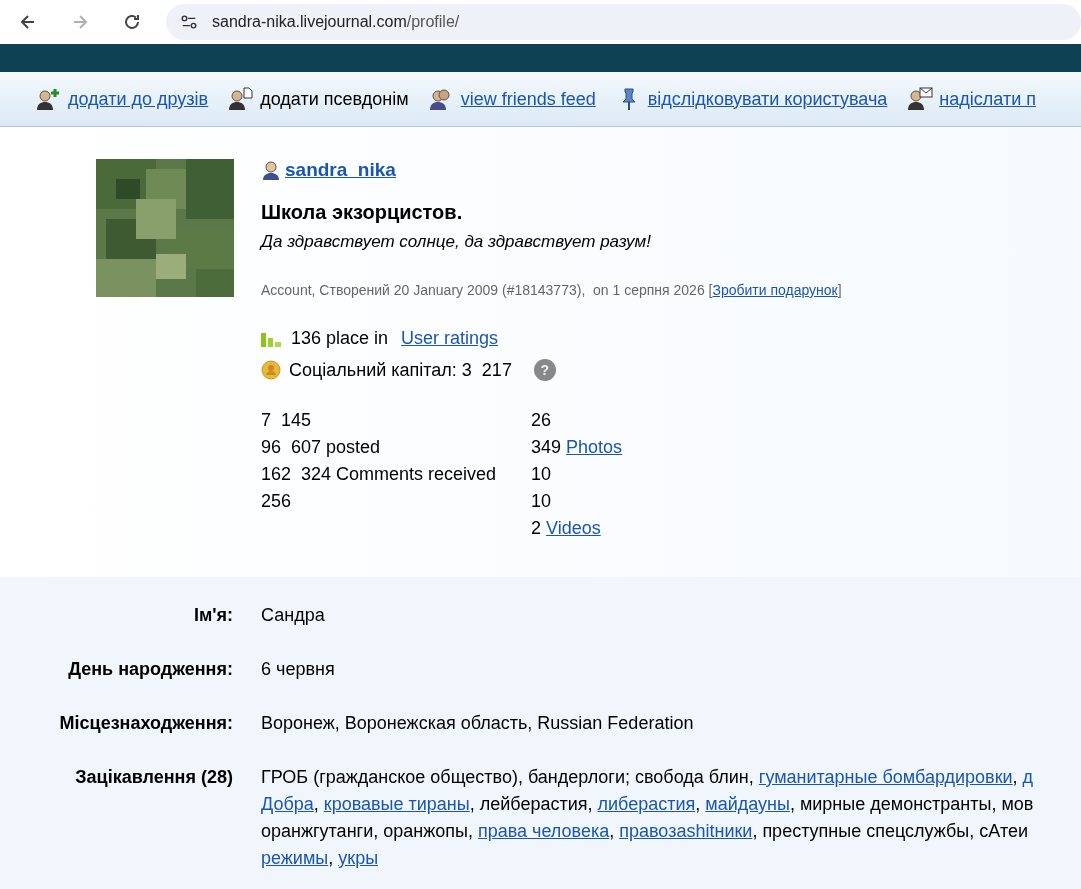 This screenshot has width=1081, height=889. Describe the element at coordinates (293, 615) in the screenshot. I see `field-value: Сандра` at that location.